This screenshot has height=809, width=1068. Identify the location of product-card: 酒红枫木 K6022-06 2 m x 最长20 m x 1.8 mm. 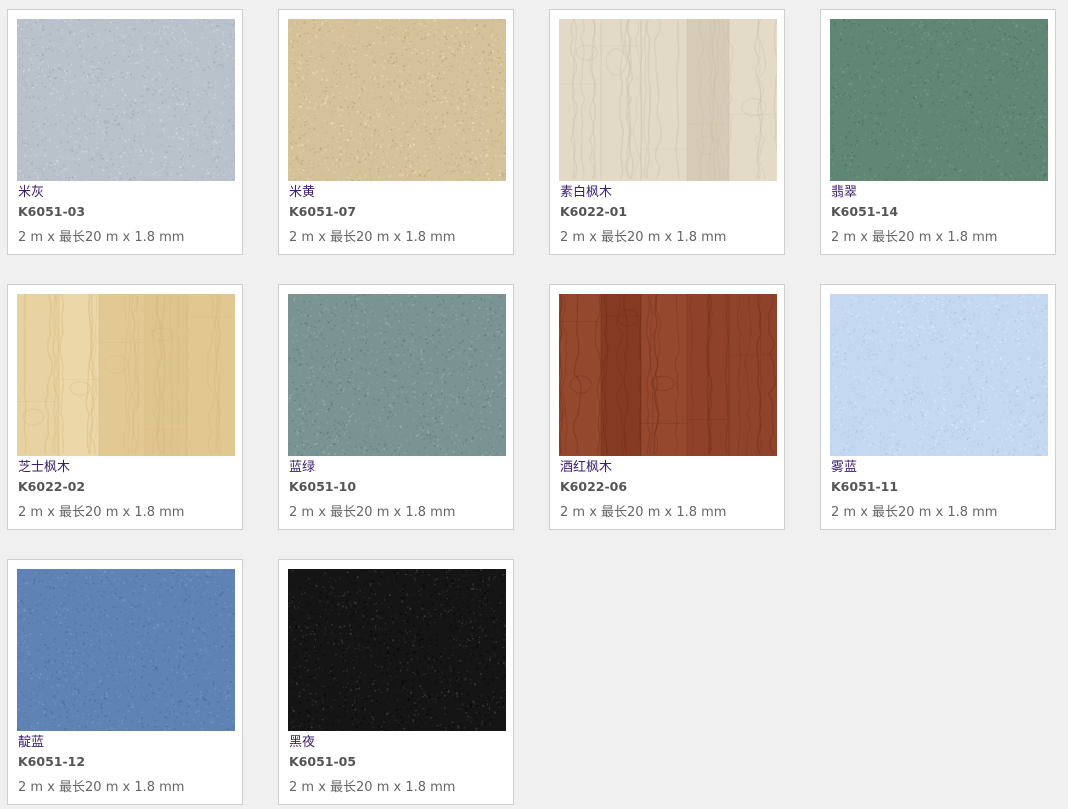
(667, 407).